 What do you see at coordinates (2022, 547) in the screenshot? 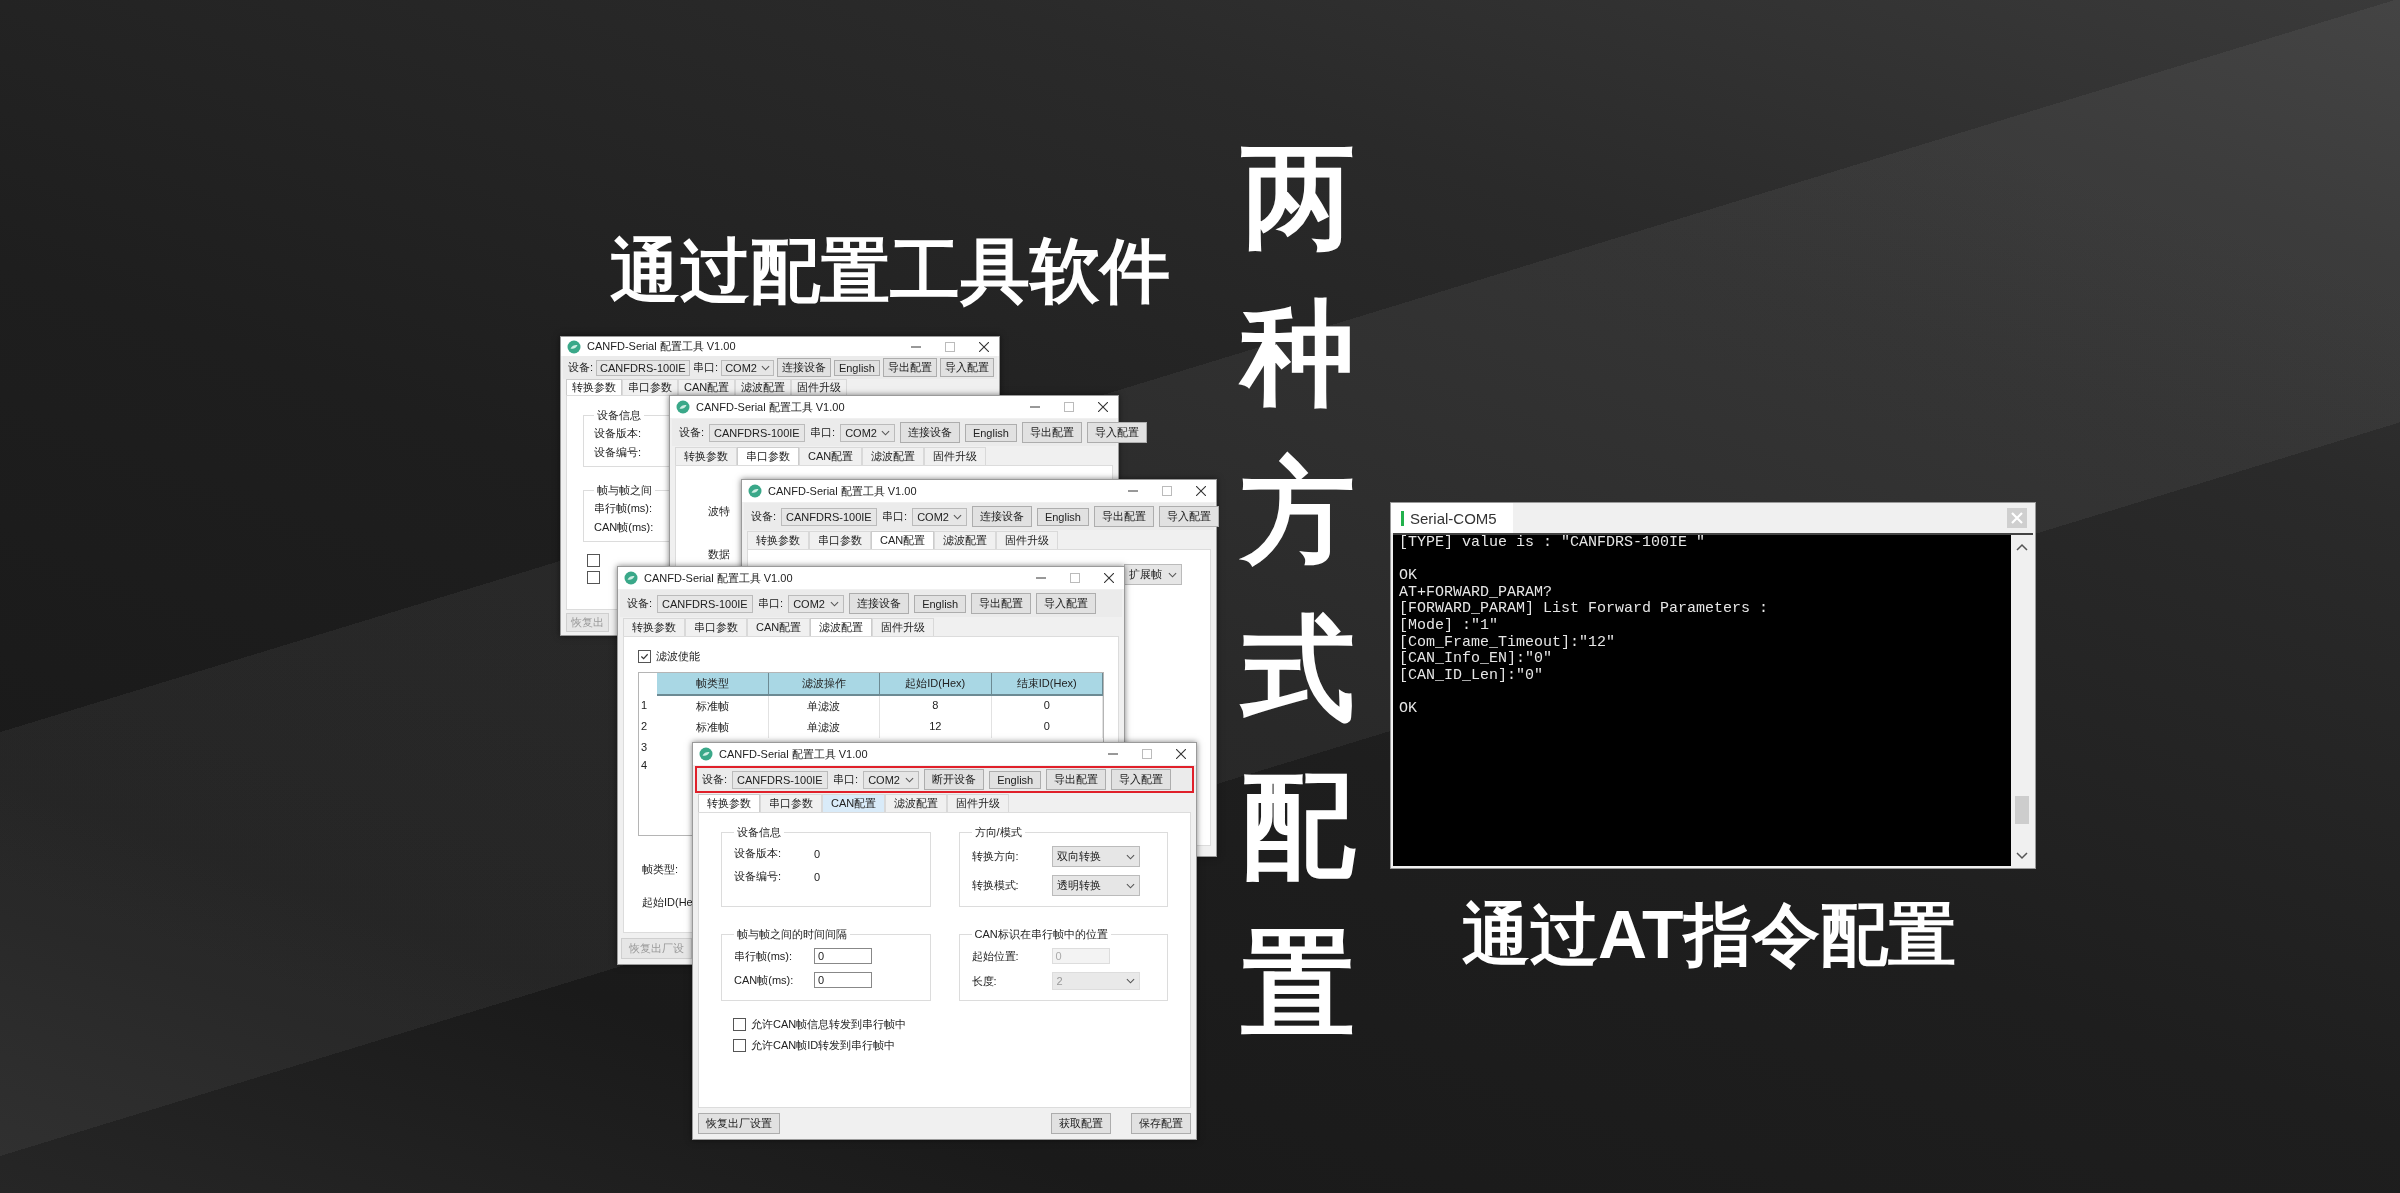
I see `chevron-up-icon` at bounding box center [2022, 547].